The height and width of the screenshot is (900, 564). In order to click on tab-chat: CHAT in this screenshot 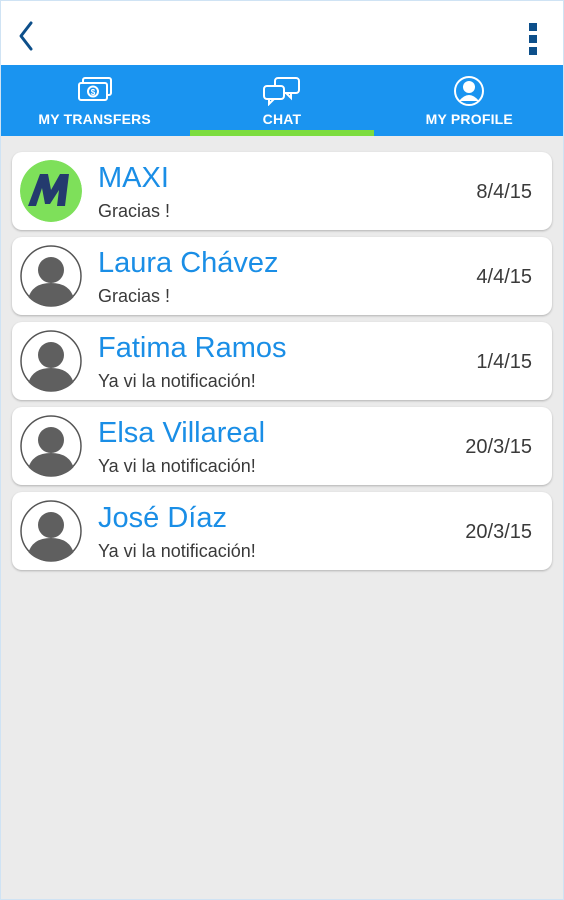, I will do `click(281, 100)`.